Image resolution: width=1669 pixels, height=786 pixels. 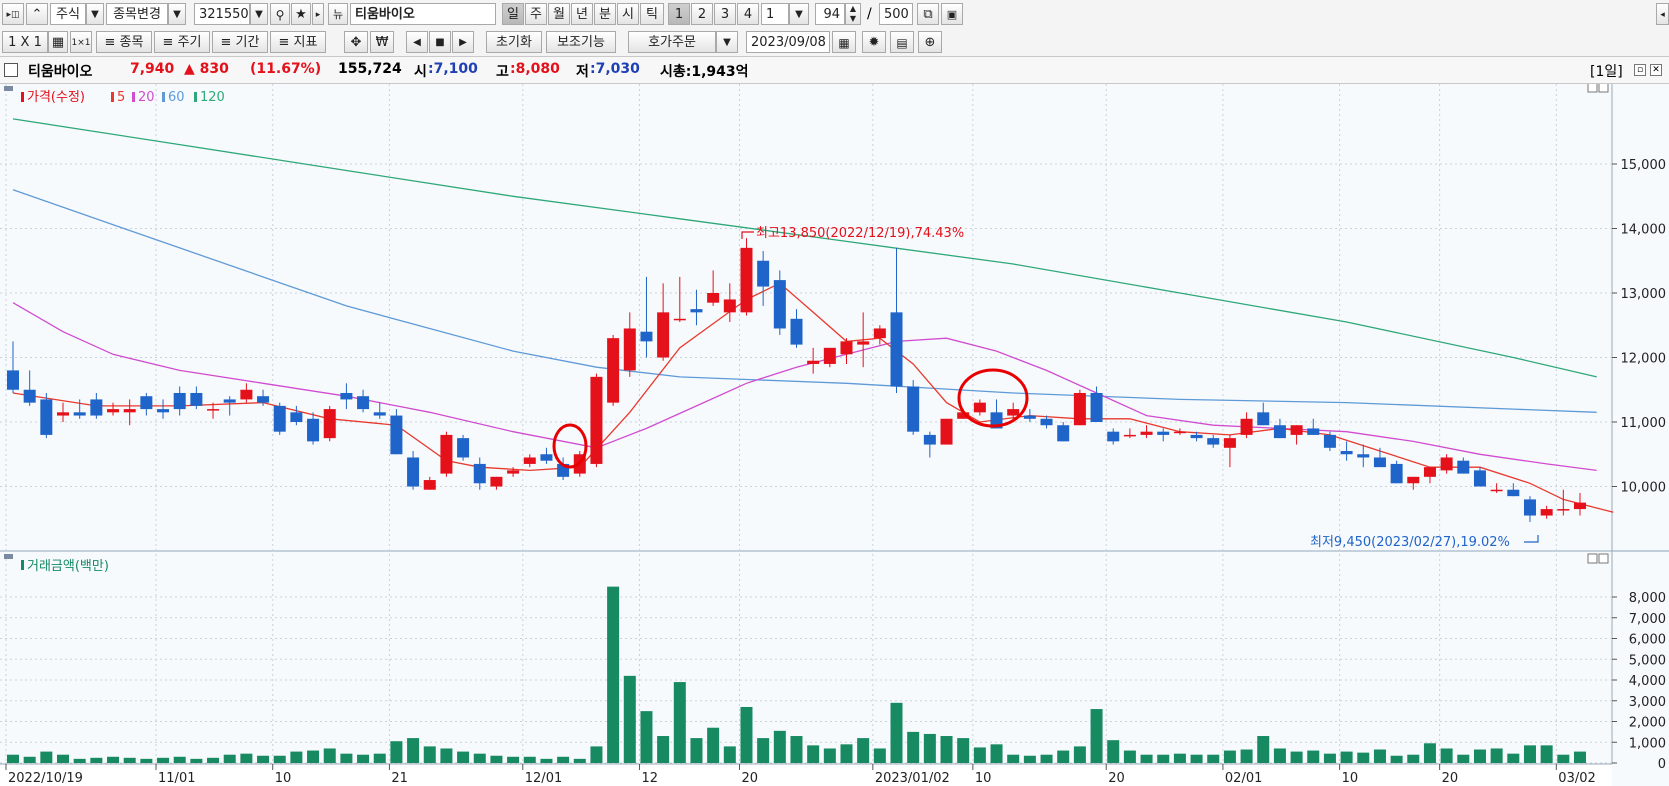 What do you see at coordinates (440, 42) in the screenshot?
I see `stop-icon: ■` at bounding box center [440, 42].